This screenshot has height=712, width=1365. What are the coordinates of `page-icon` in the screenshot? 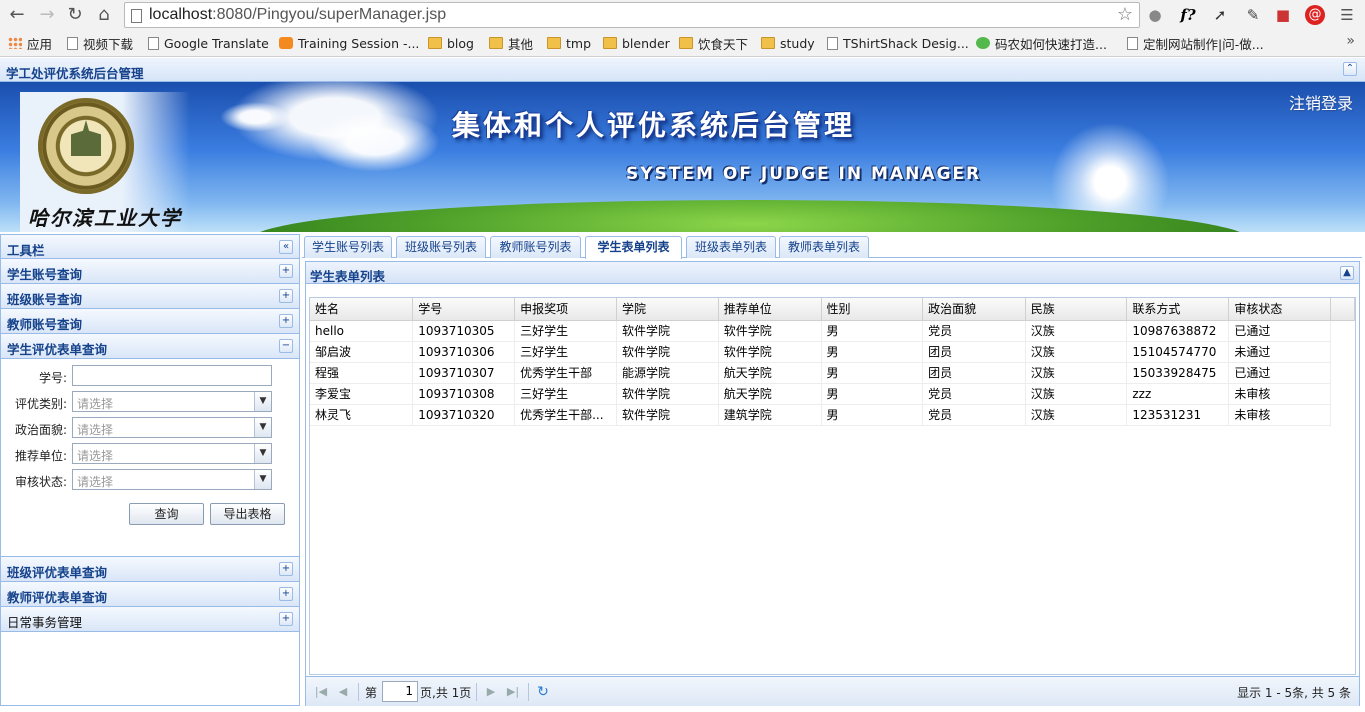 It's located at (1132, 43).